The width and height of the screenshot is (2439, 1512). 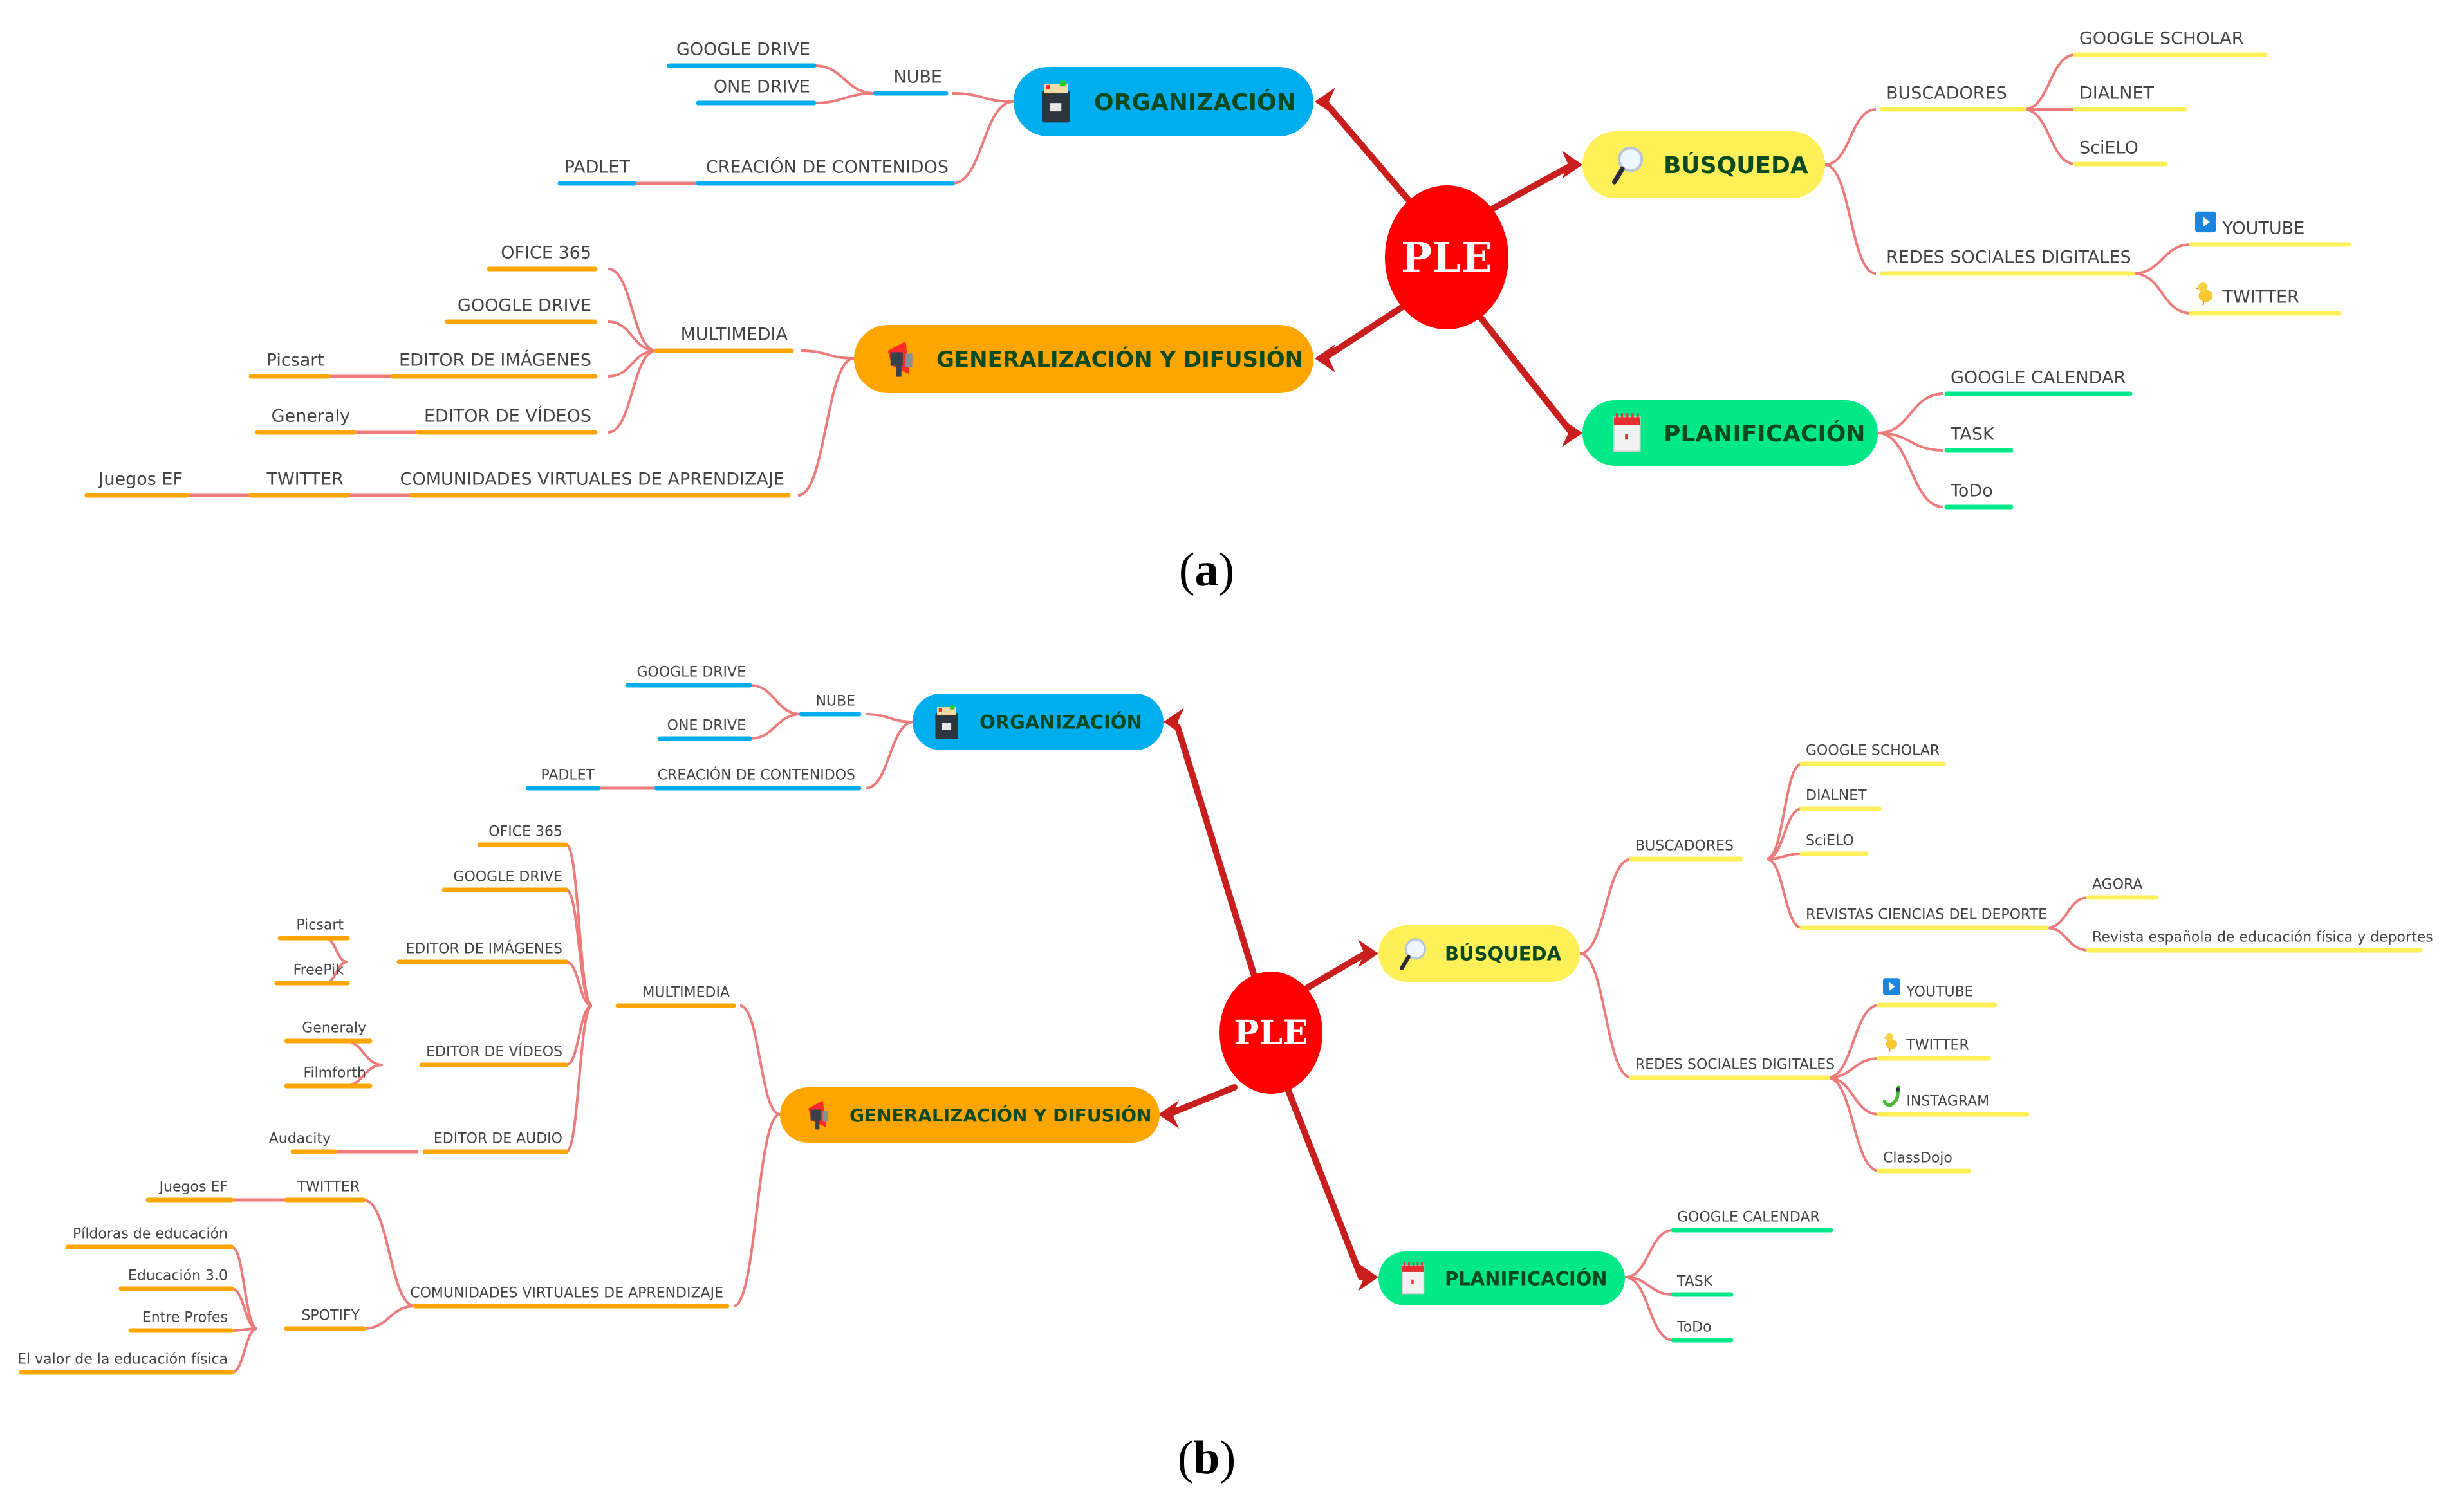 What do you see at coordinates (2117, 884) in the screenshot?
I see `topic-label: AGORA` at bounding box center [2117, 884].